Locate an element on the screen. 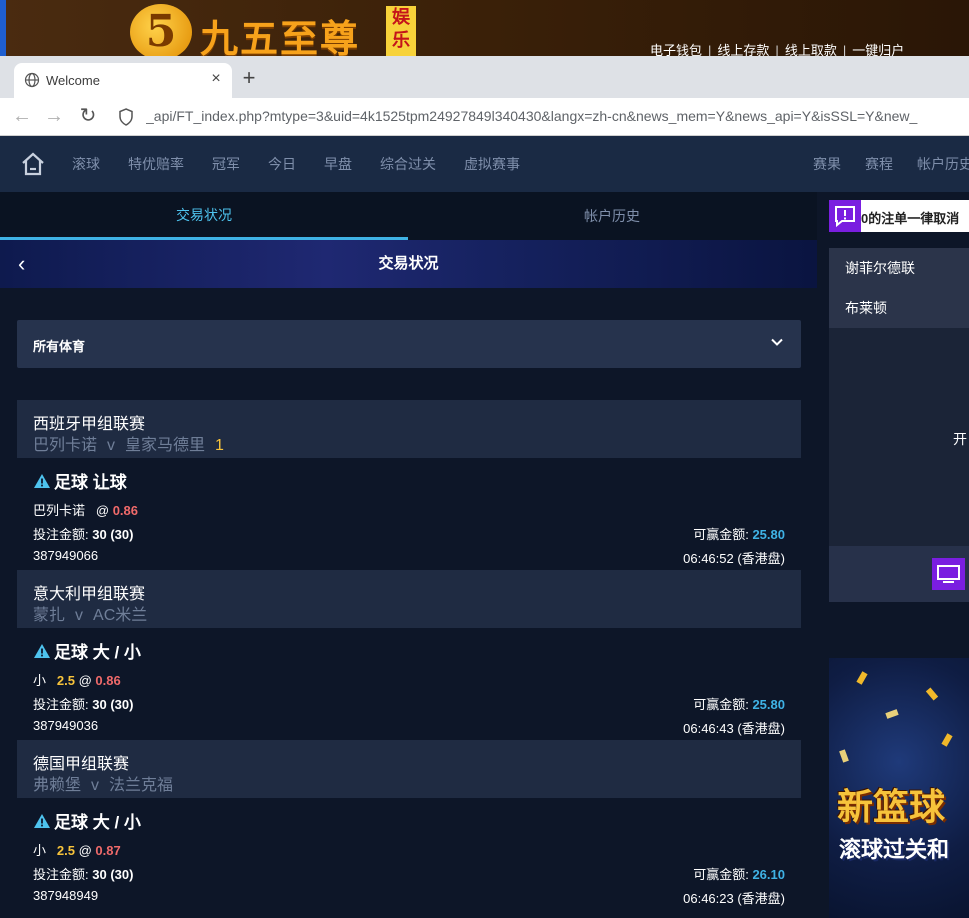 This screenshot has height=918, width=969. ticket-id: 387948949 is located at coordinates (66, 895).